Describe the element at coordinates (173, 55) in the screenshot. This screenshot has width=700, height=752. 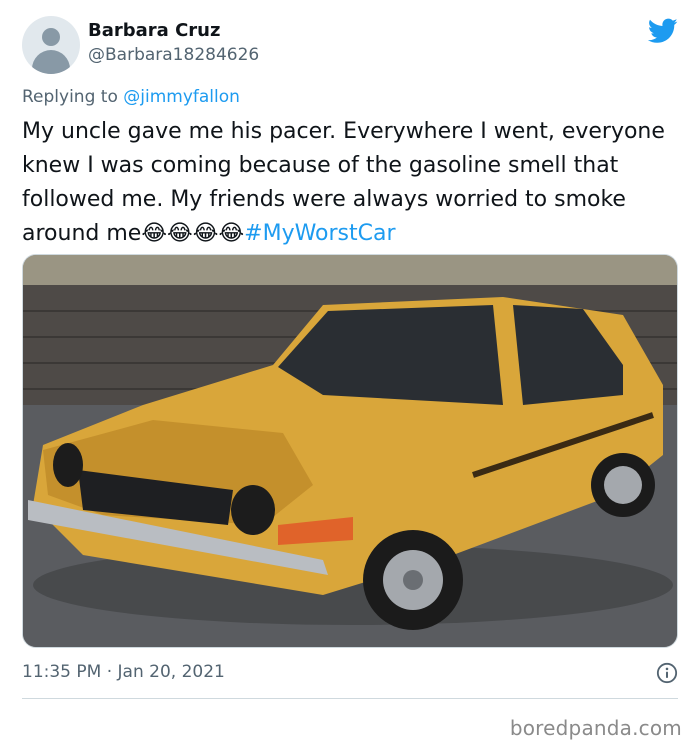
I see `author-handle: @Barbara18284626` at that location.